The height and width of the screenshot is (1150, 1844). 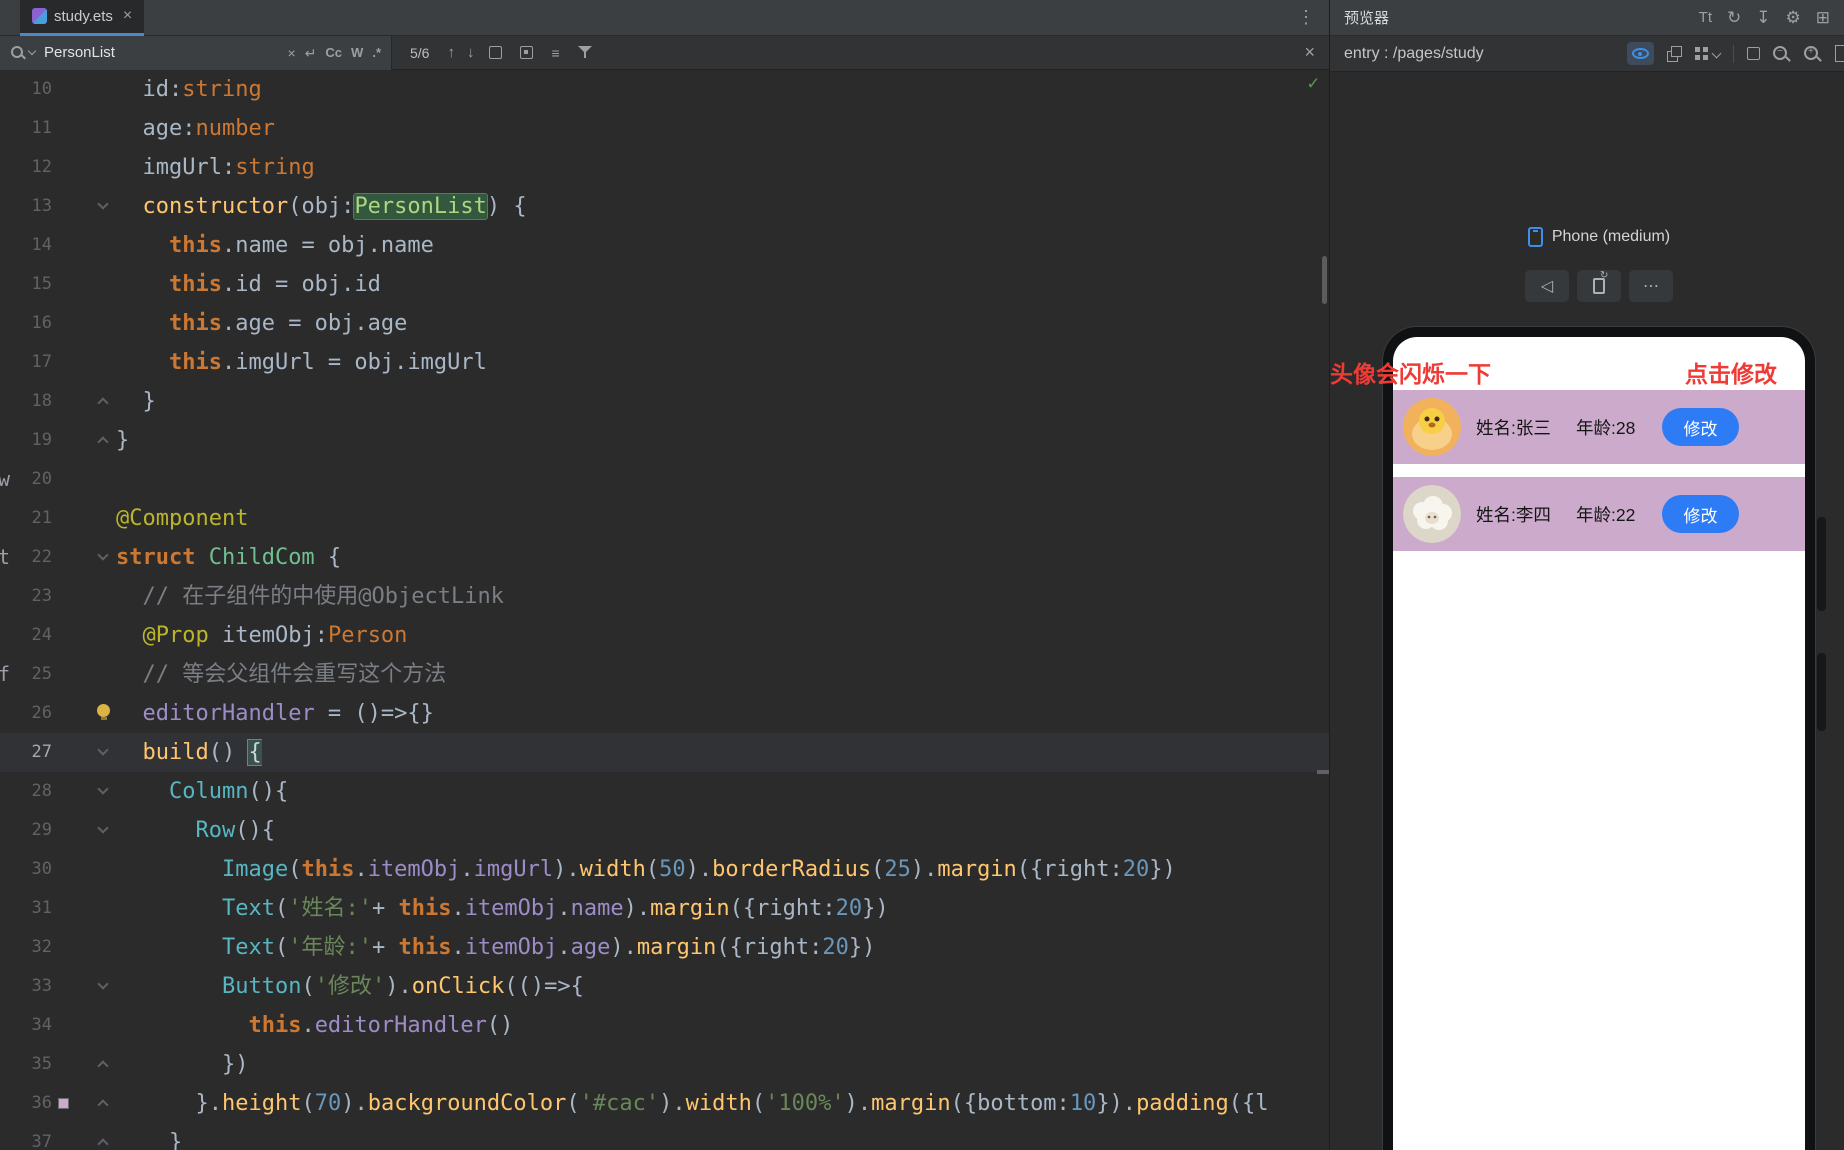 What do you see at coordinates (1716, 53) in the screenshot?
I see `grid-dropdown-chevron-icon` at bounding box center [1716, 53].